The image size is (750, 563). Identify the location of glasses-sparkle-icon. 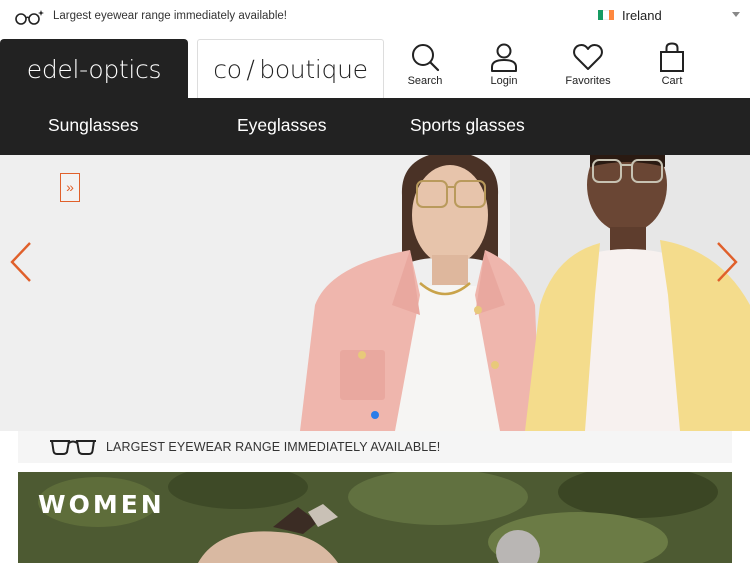
(29, 17).